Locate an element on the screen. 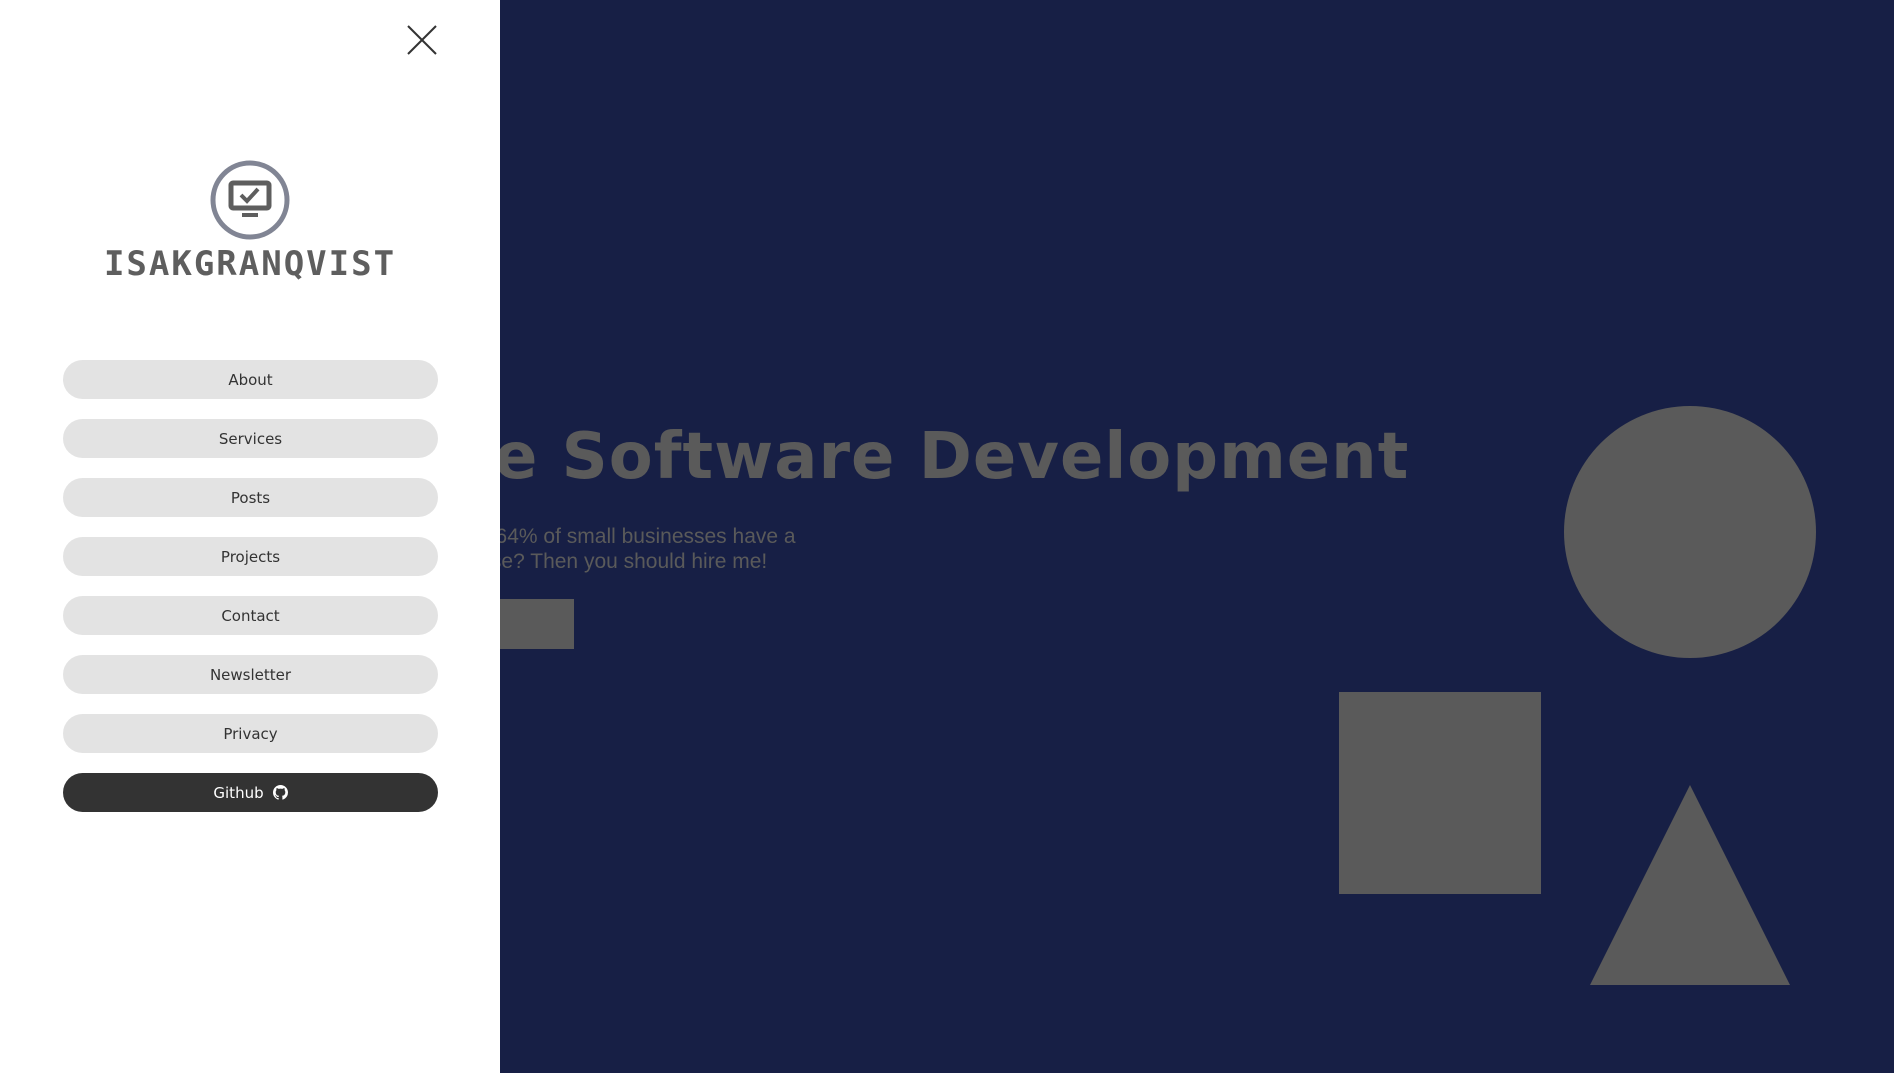 This screenshot has height=1073, width=1894. github-icon is located at coordinates (280, 792).